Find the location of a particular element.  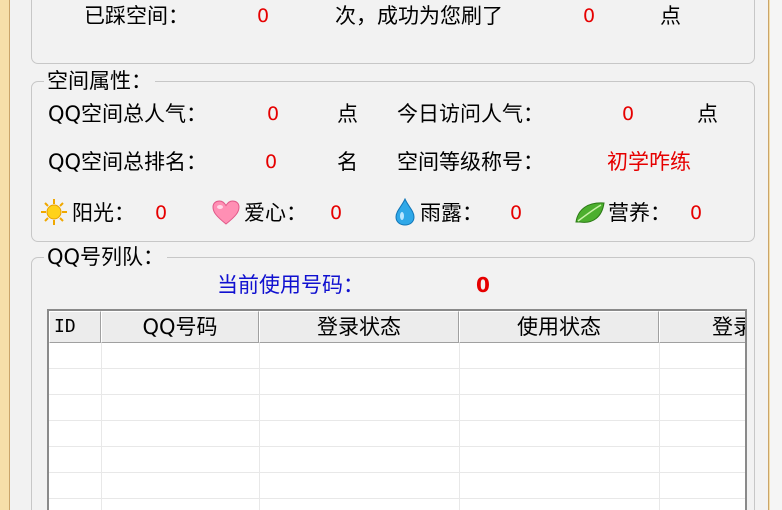

sunshine-value: 0 is located at coordinates (161, 213).